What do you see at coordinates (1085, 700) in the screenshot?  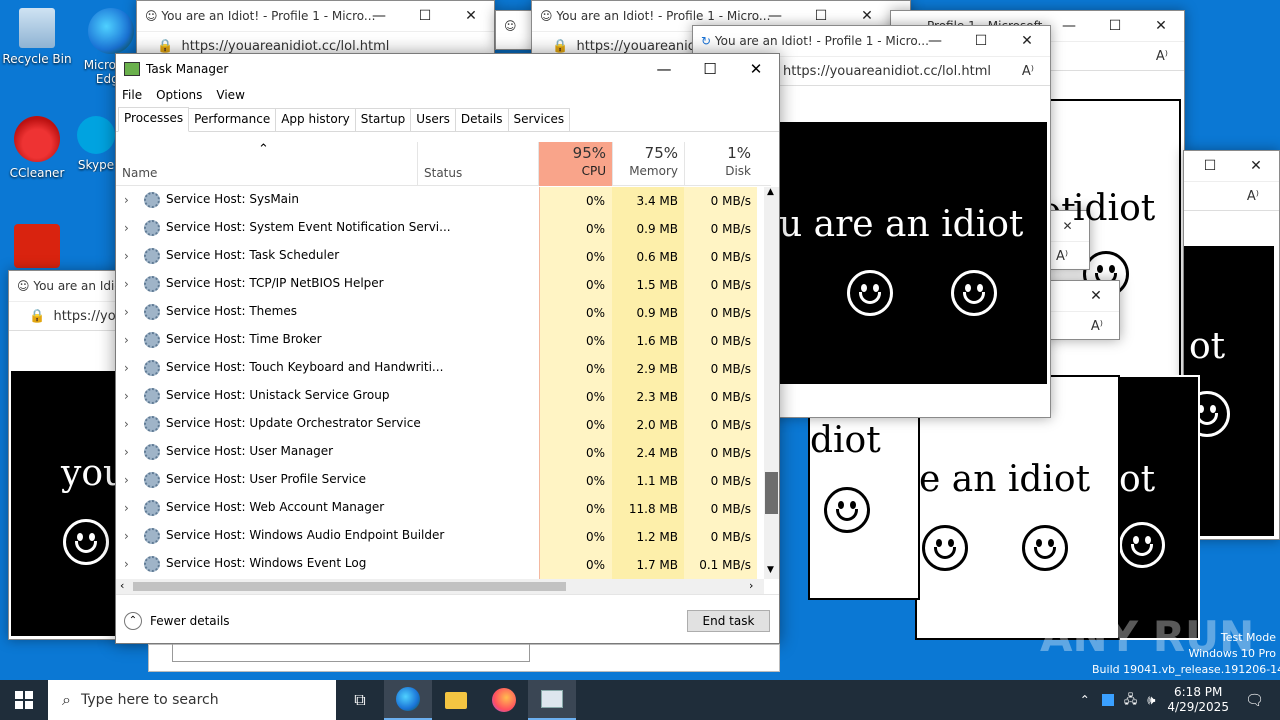 I see `chevron-up-icon: ⌃` at bounding box center [1085, 700].